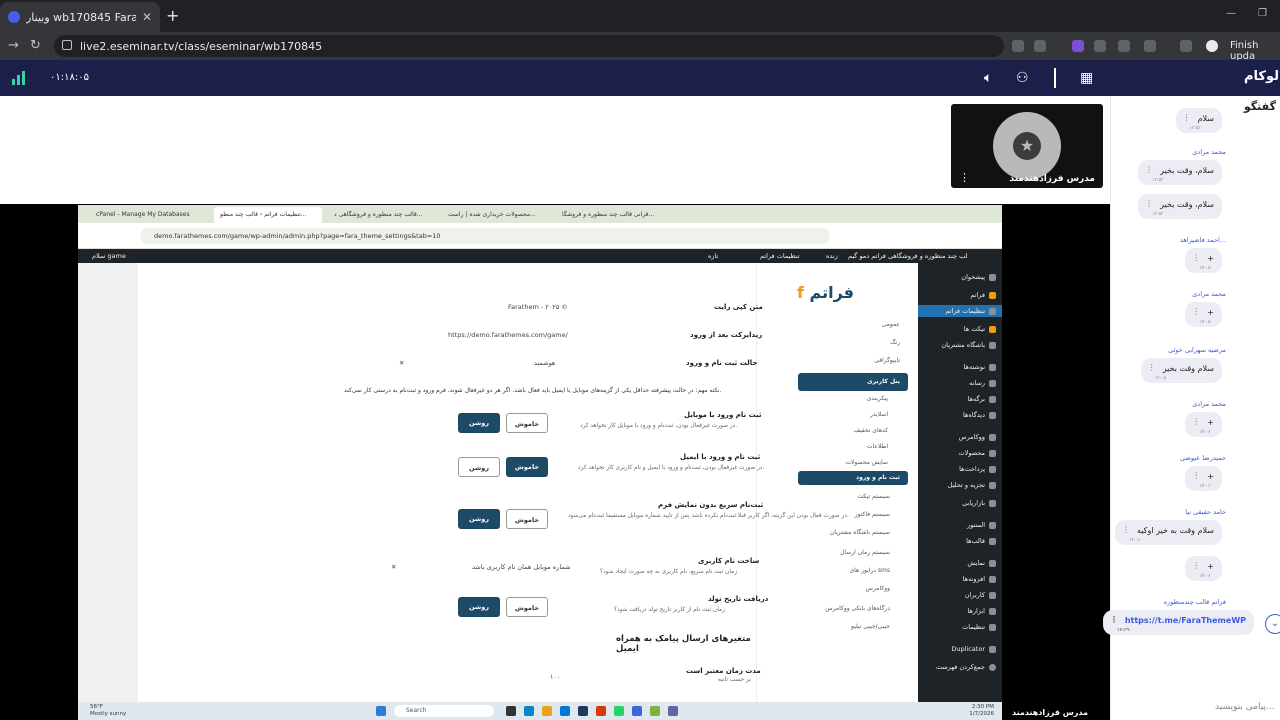 The height and width of the screenshot is (720, 1280). Describe the element at coordinates (555, 677) in the screenshot. I see `validity-input: ۱۰۰` at that location.